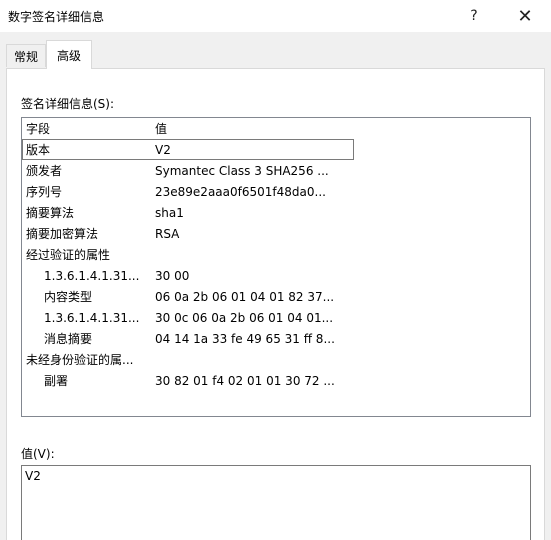 Image resolution: width=551 pixels, height=540 pixels. Describe the element at coordinates (169, 212) in the screenshot. I see `list-item-value: sha1` at that location.